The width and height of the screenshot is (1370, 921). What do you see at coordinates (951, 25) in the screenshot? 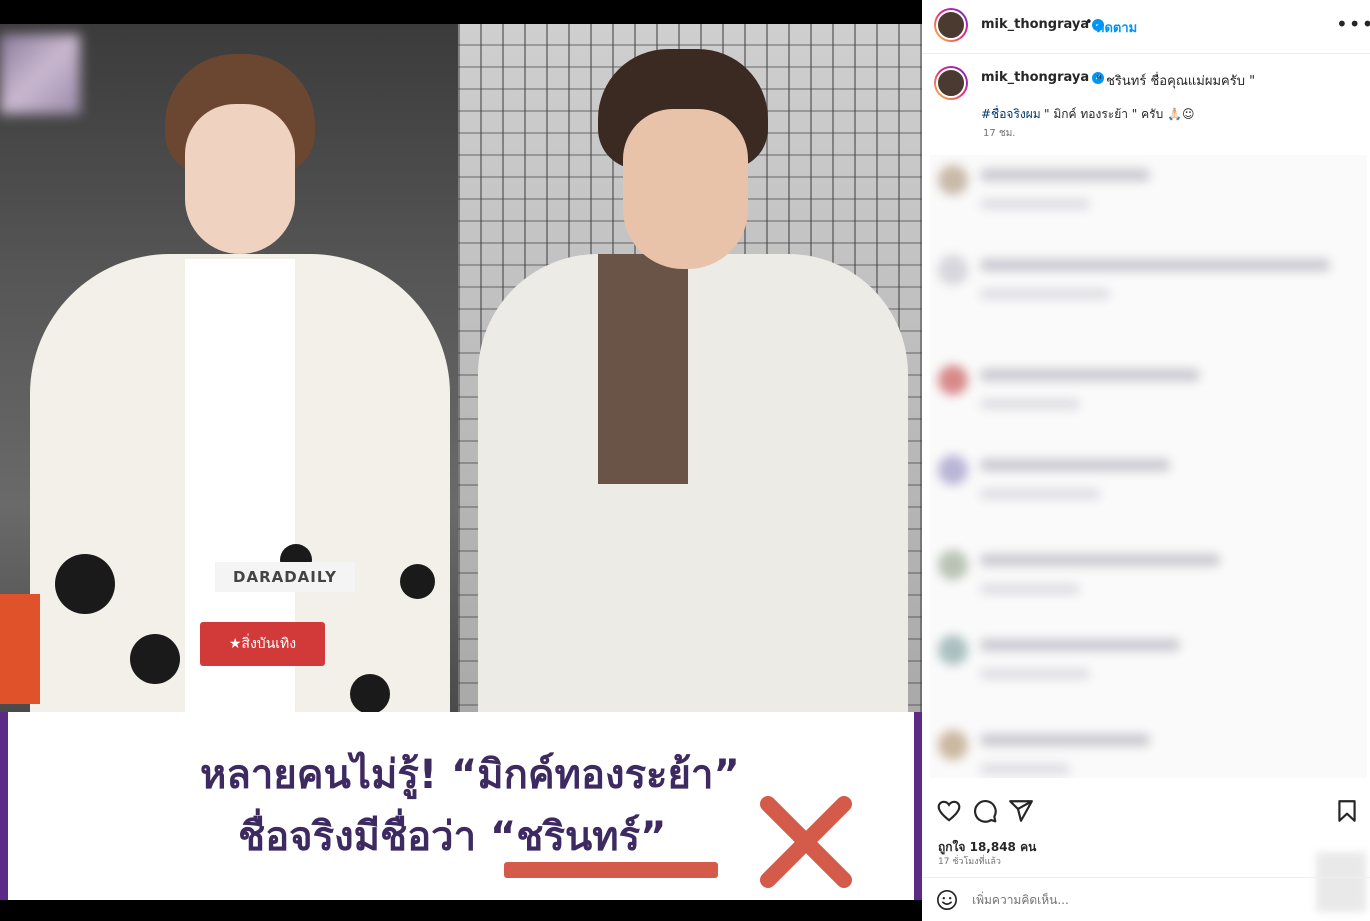
I see `avatar` at bounding box center [951, 25].